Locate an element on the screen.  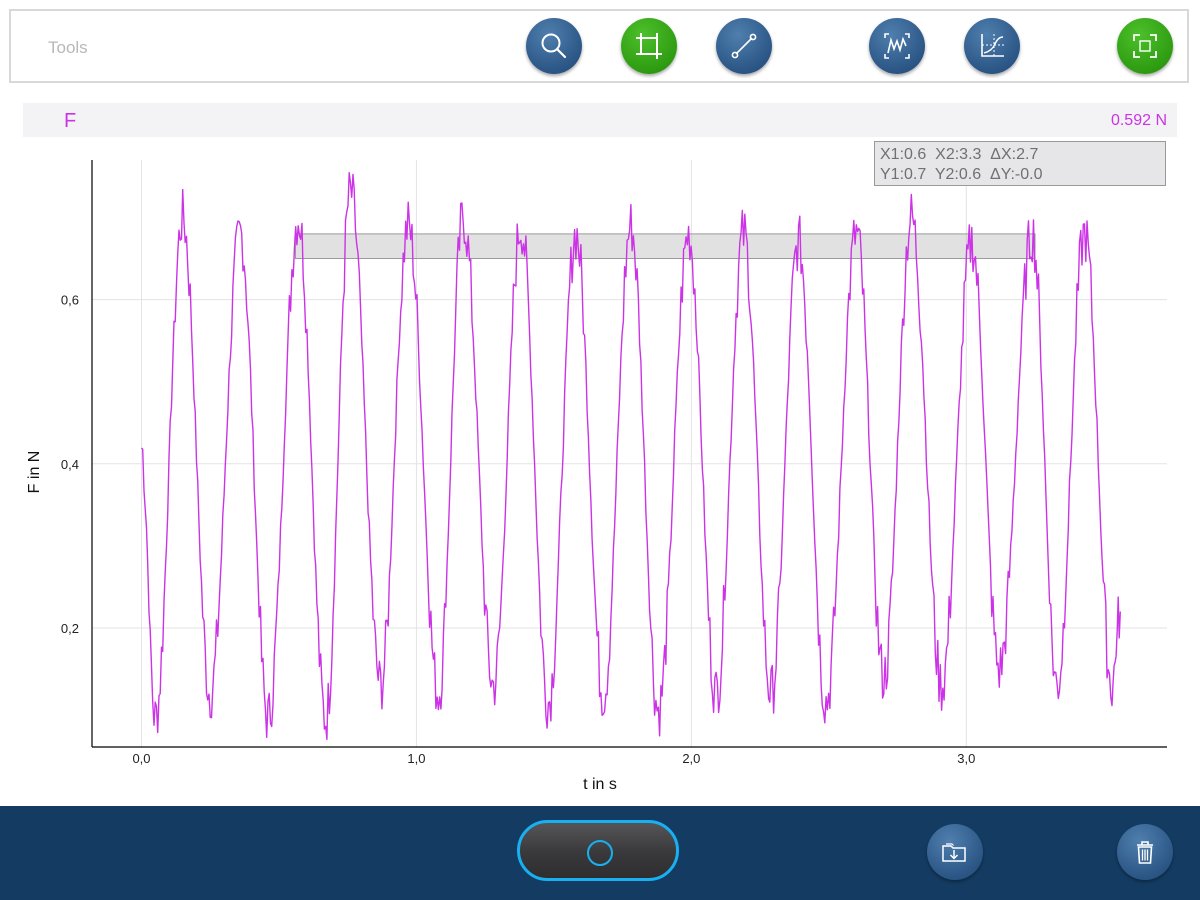
crop-button is located at coordinates (649, 46).